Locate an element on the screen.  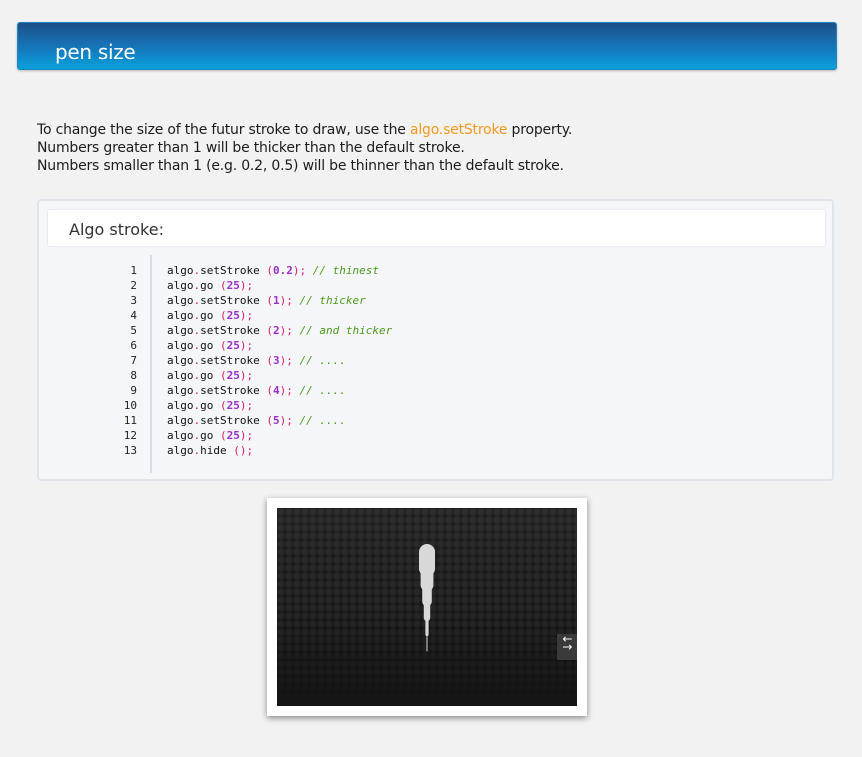
line-number: 2 is located at coordinates (133, 285).